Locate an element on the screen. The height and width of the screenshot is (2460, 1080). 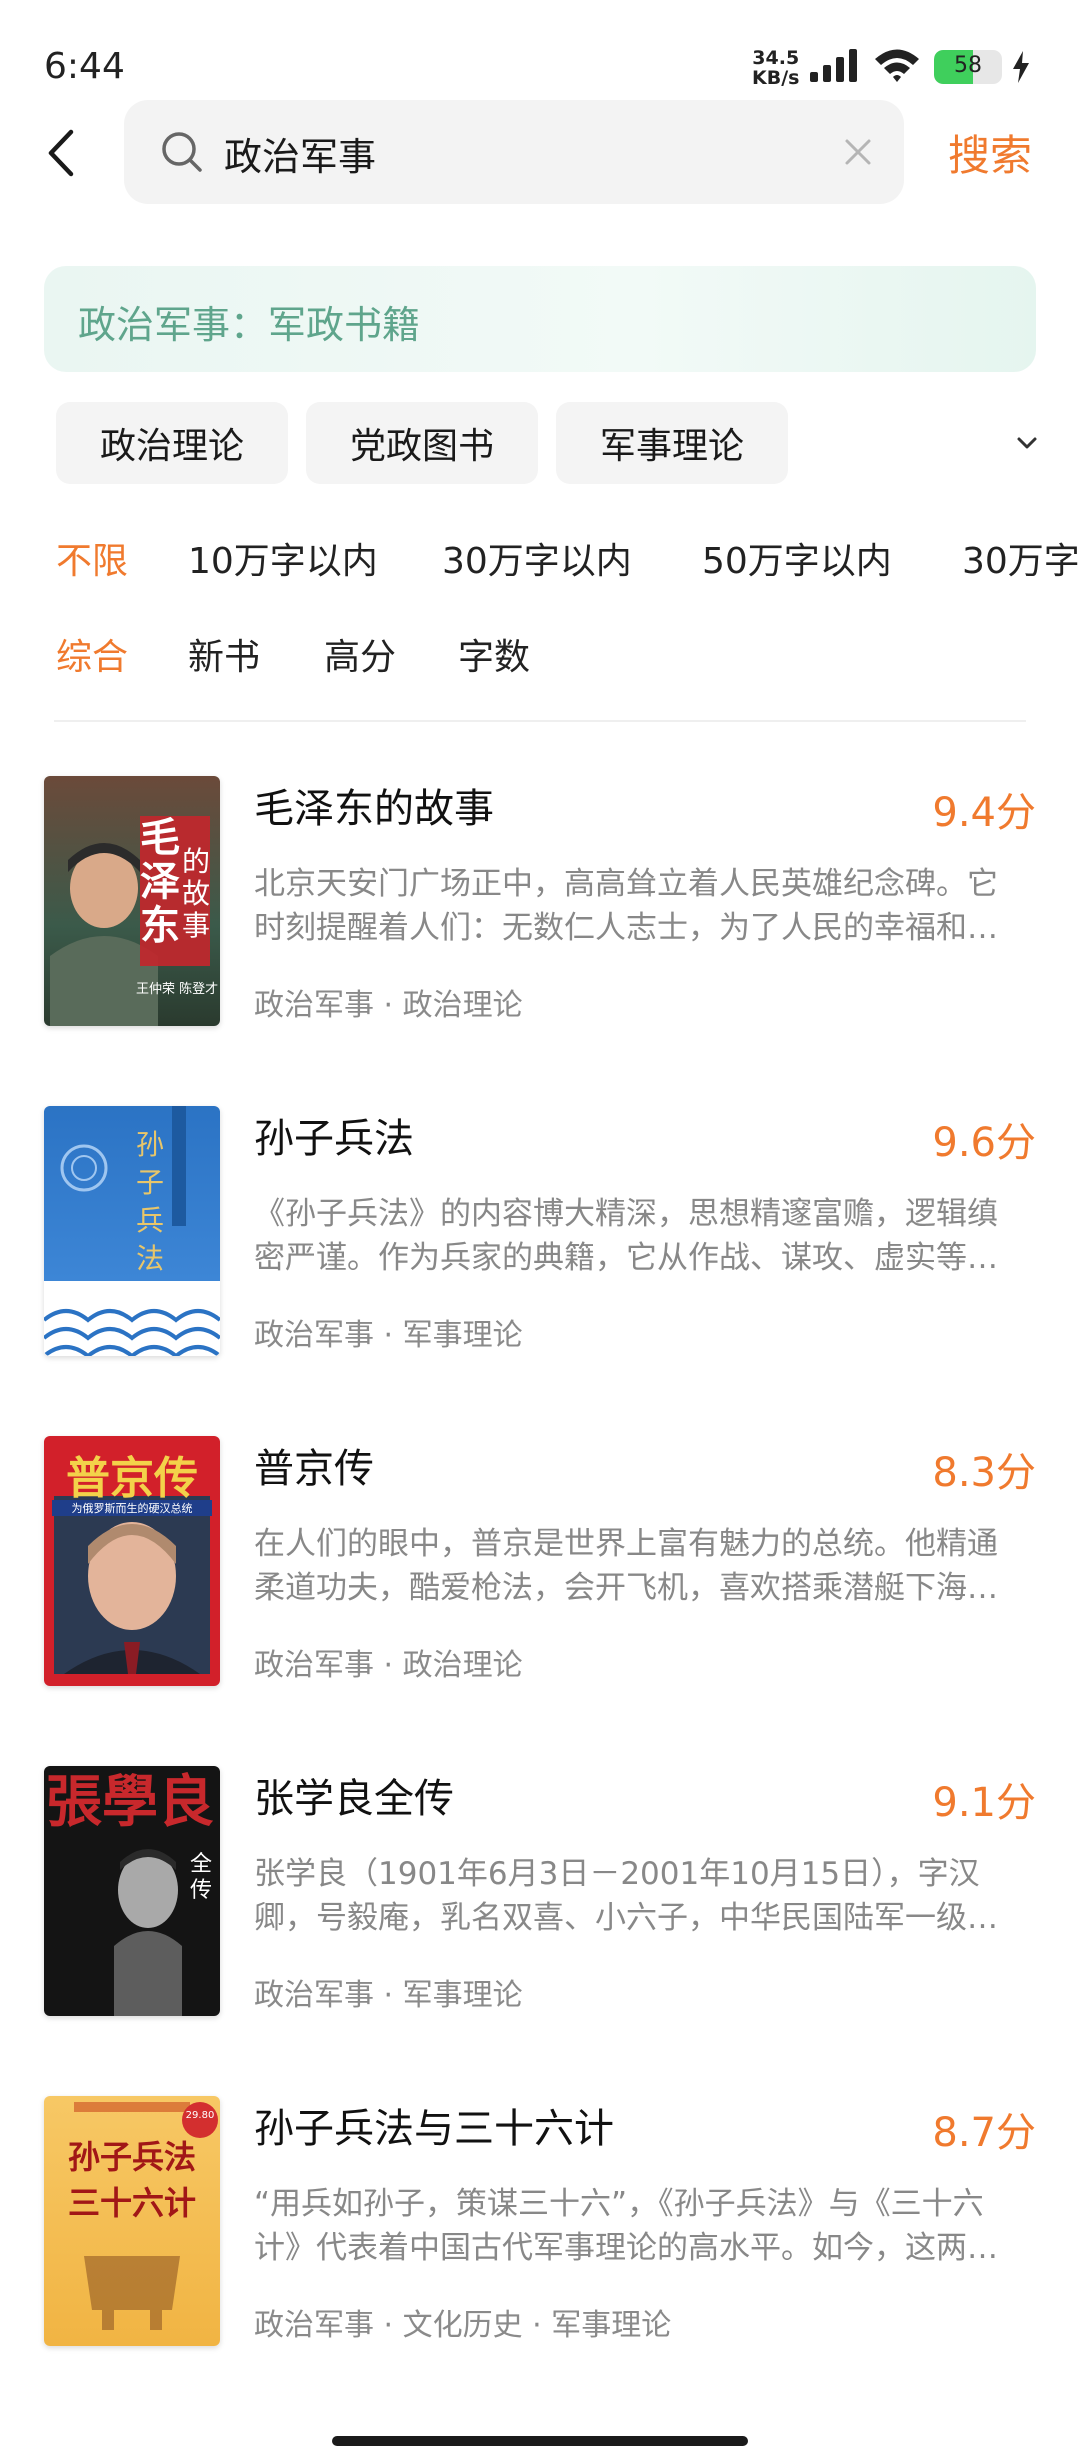
search-query: 政治军事 is located at coordinates (300, 157).